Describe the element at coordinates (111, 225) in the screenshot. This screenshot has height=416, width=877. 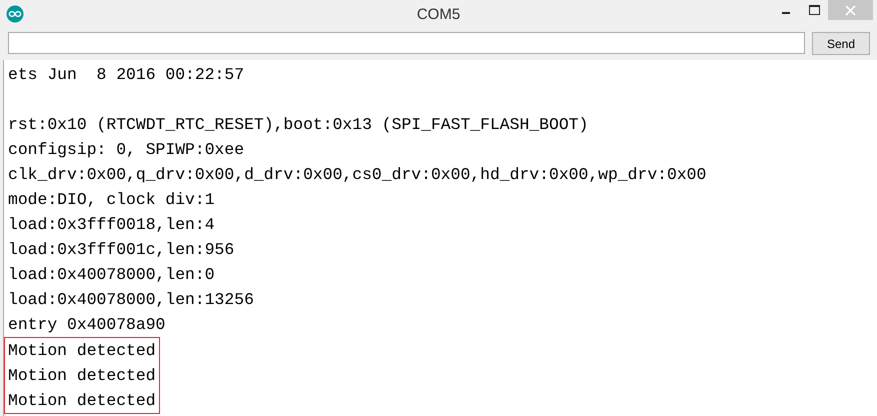
I see `output-line: load:0x3fff0018,len:4` at that location.